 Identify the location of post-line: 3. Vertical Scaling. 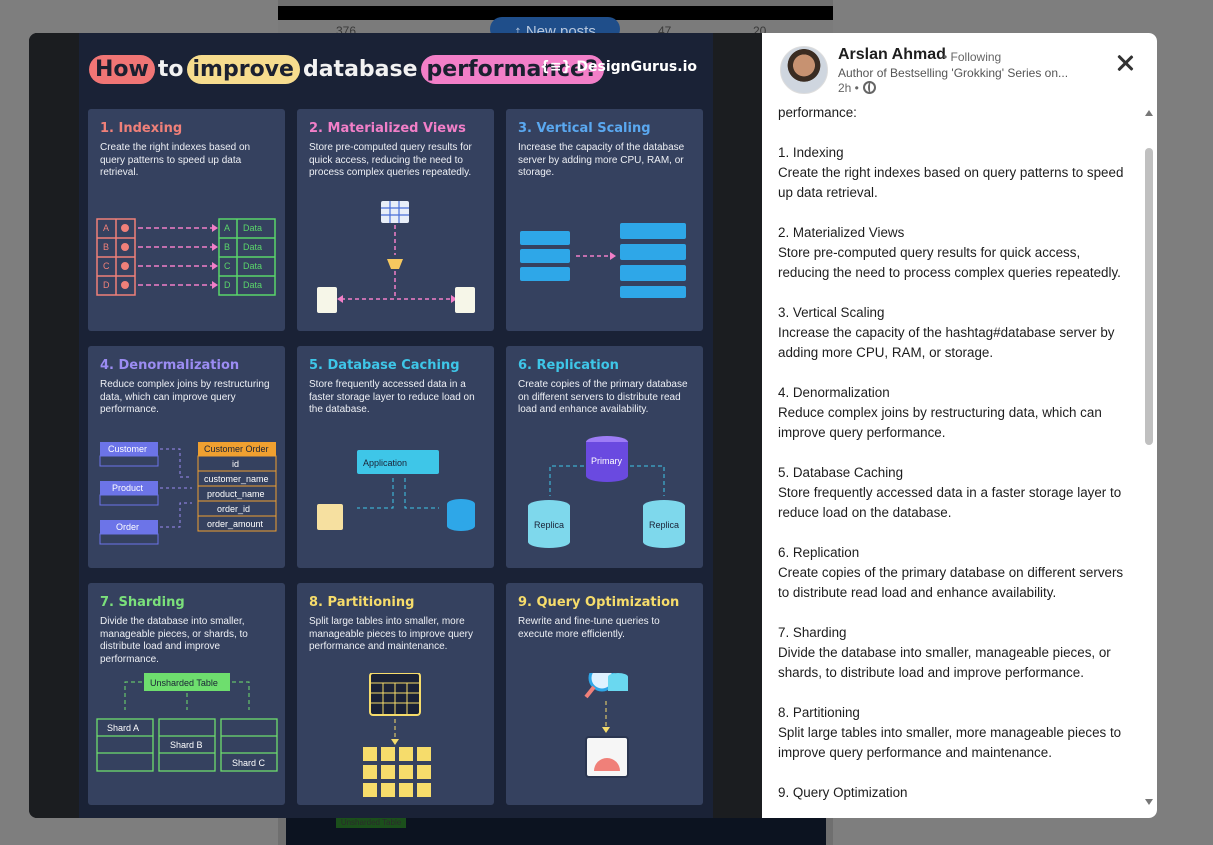
(831, 312).